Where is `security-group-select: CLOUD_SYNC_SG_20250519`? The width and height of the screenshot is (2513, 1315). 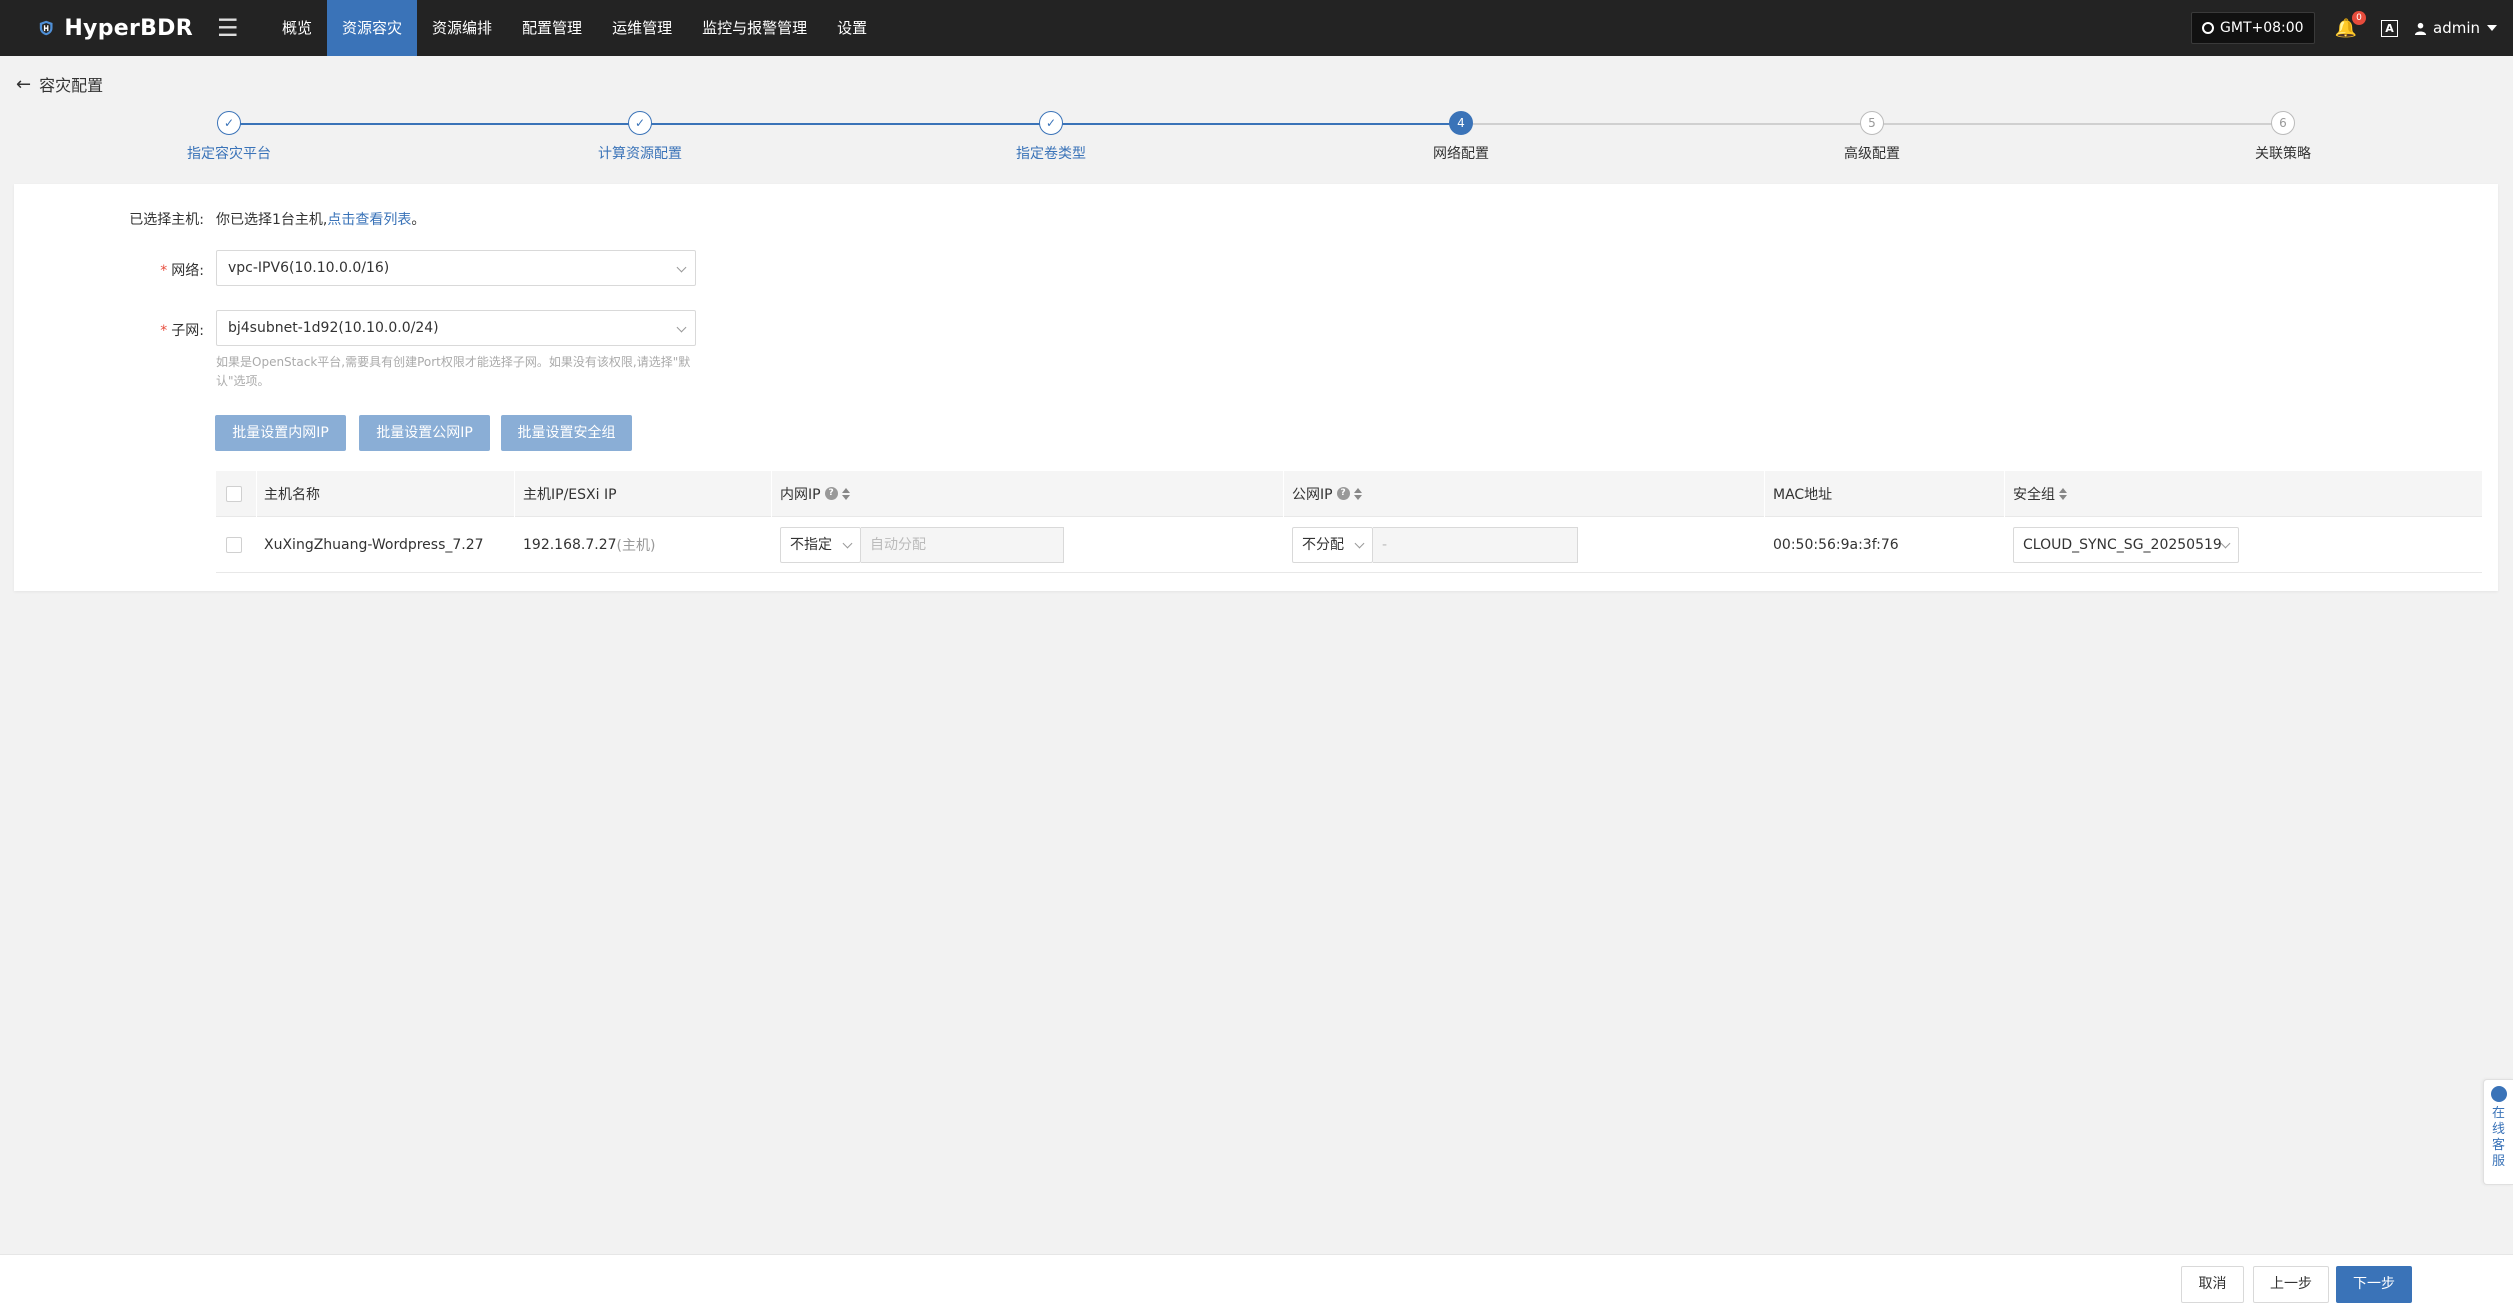
security-group-select: CLOUD_SYNC_SG_20250519 is located at coordinates (2126, 544).